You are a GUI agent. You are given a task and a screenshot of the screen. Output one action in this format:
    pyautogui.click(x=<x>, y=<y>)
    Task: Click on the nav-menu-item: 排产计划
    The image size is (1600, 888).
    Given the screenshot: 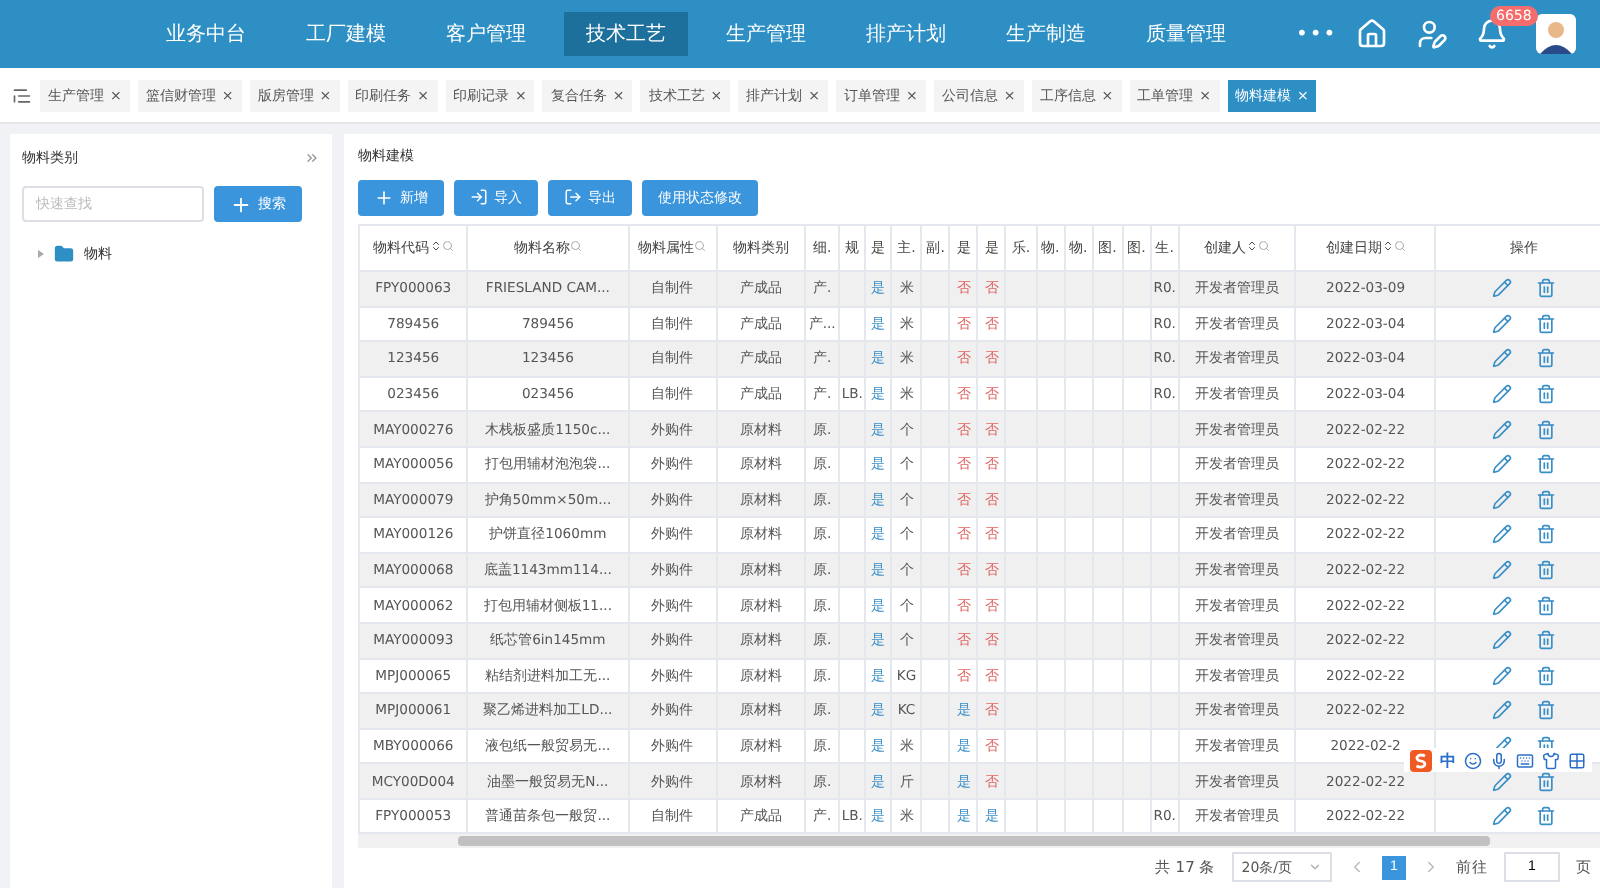 What is the action you would take?
    pyautogui.click(x=906, y=34)
    